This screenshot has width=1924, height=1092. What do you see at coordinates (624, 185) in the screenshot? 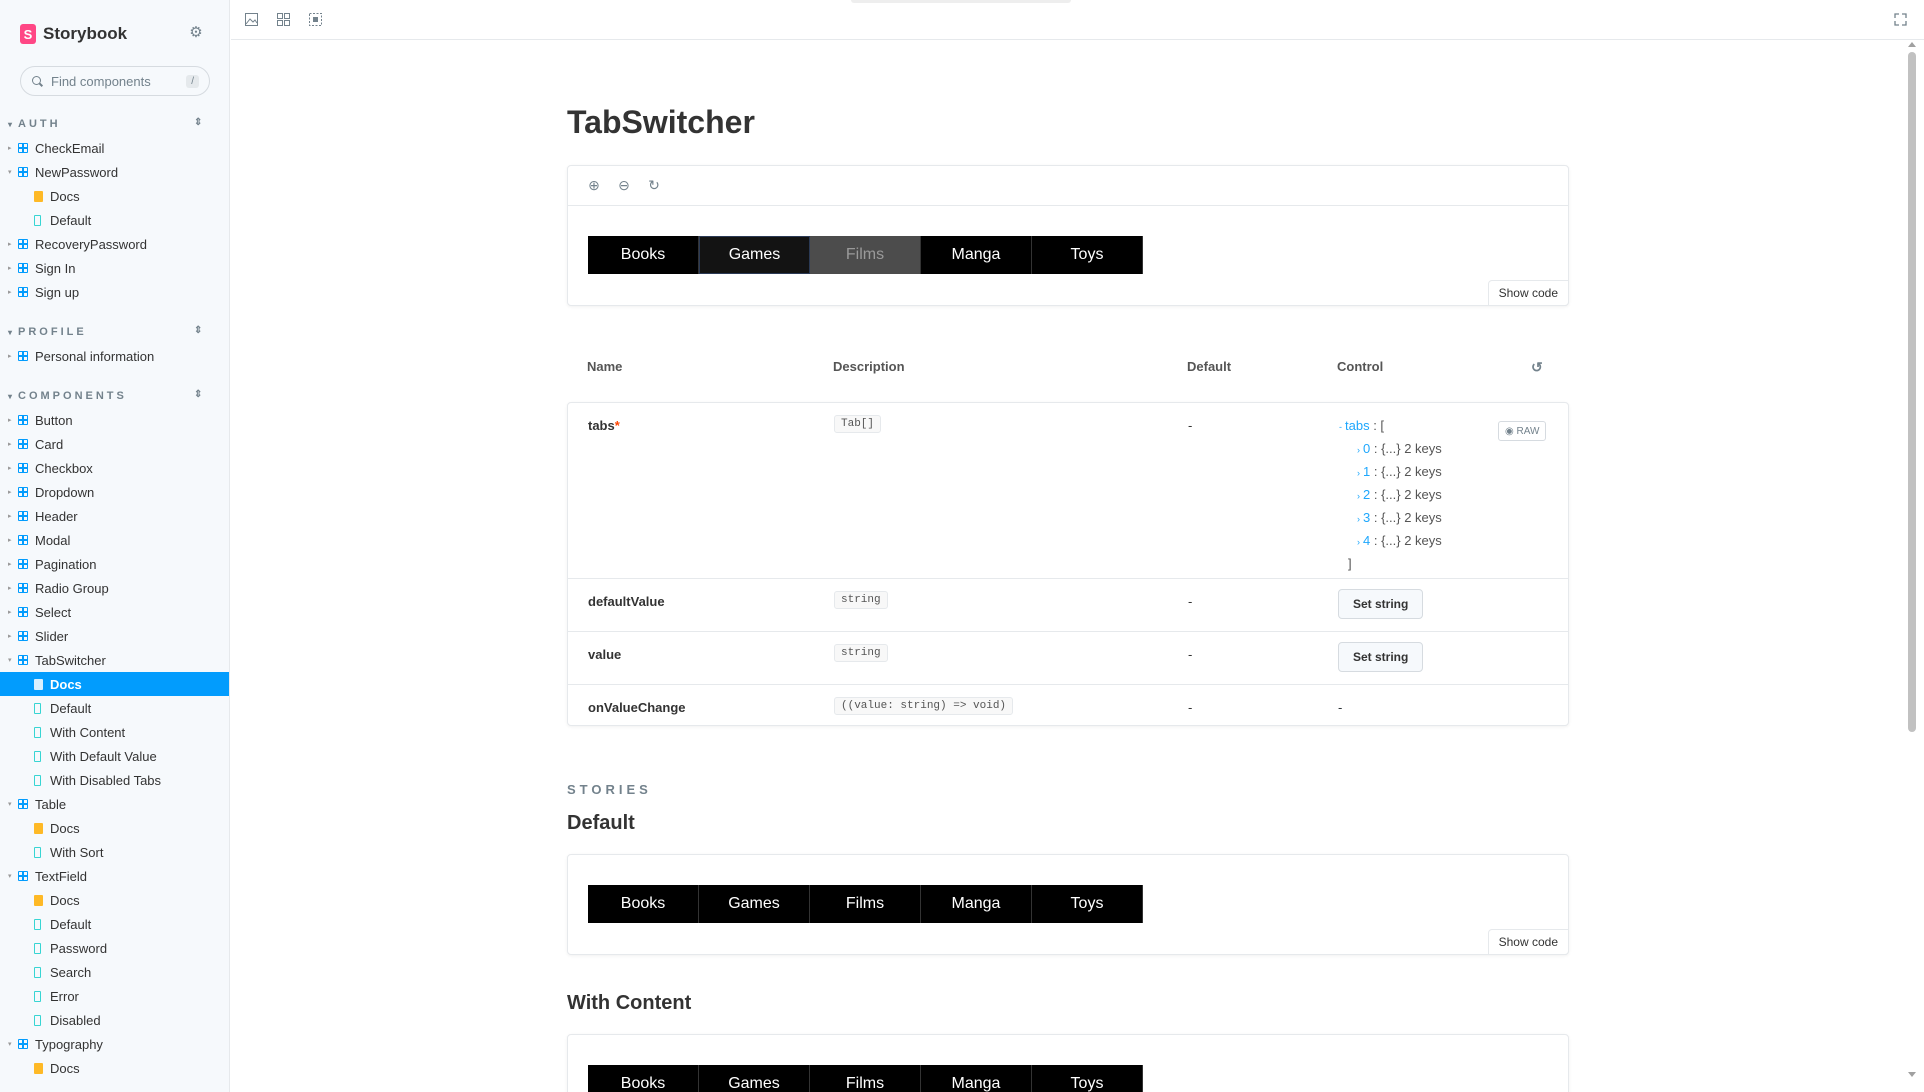
I see `zoom-out-icon: ⊖` at bounding box center [624, 185].